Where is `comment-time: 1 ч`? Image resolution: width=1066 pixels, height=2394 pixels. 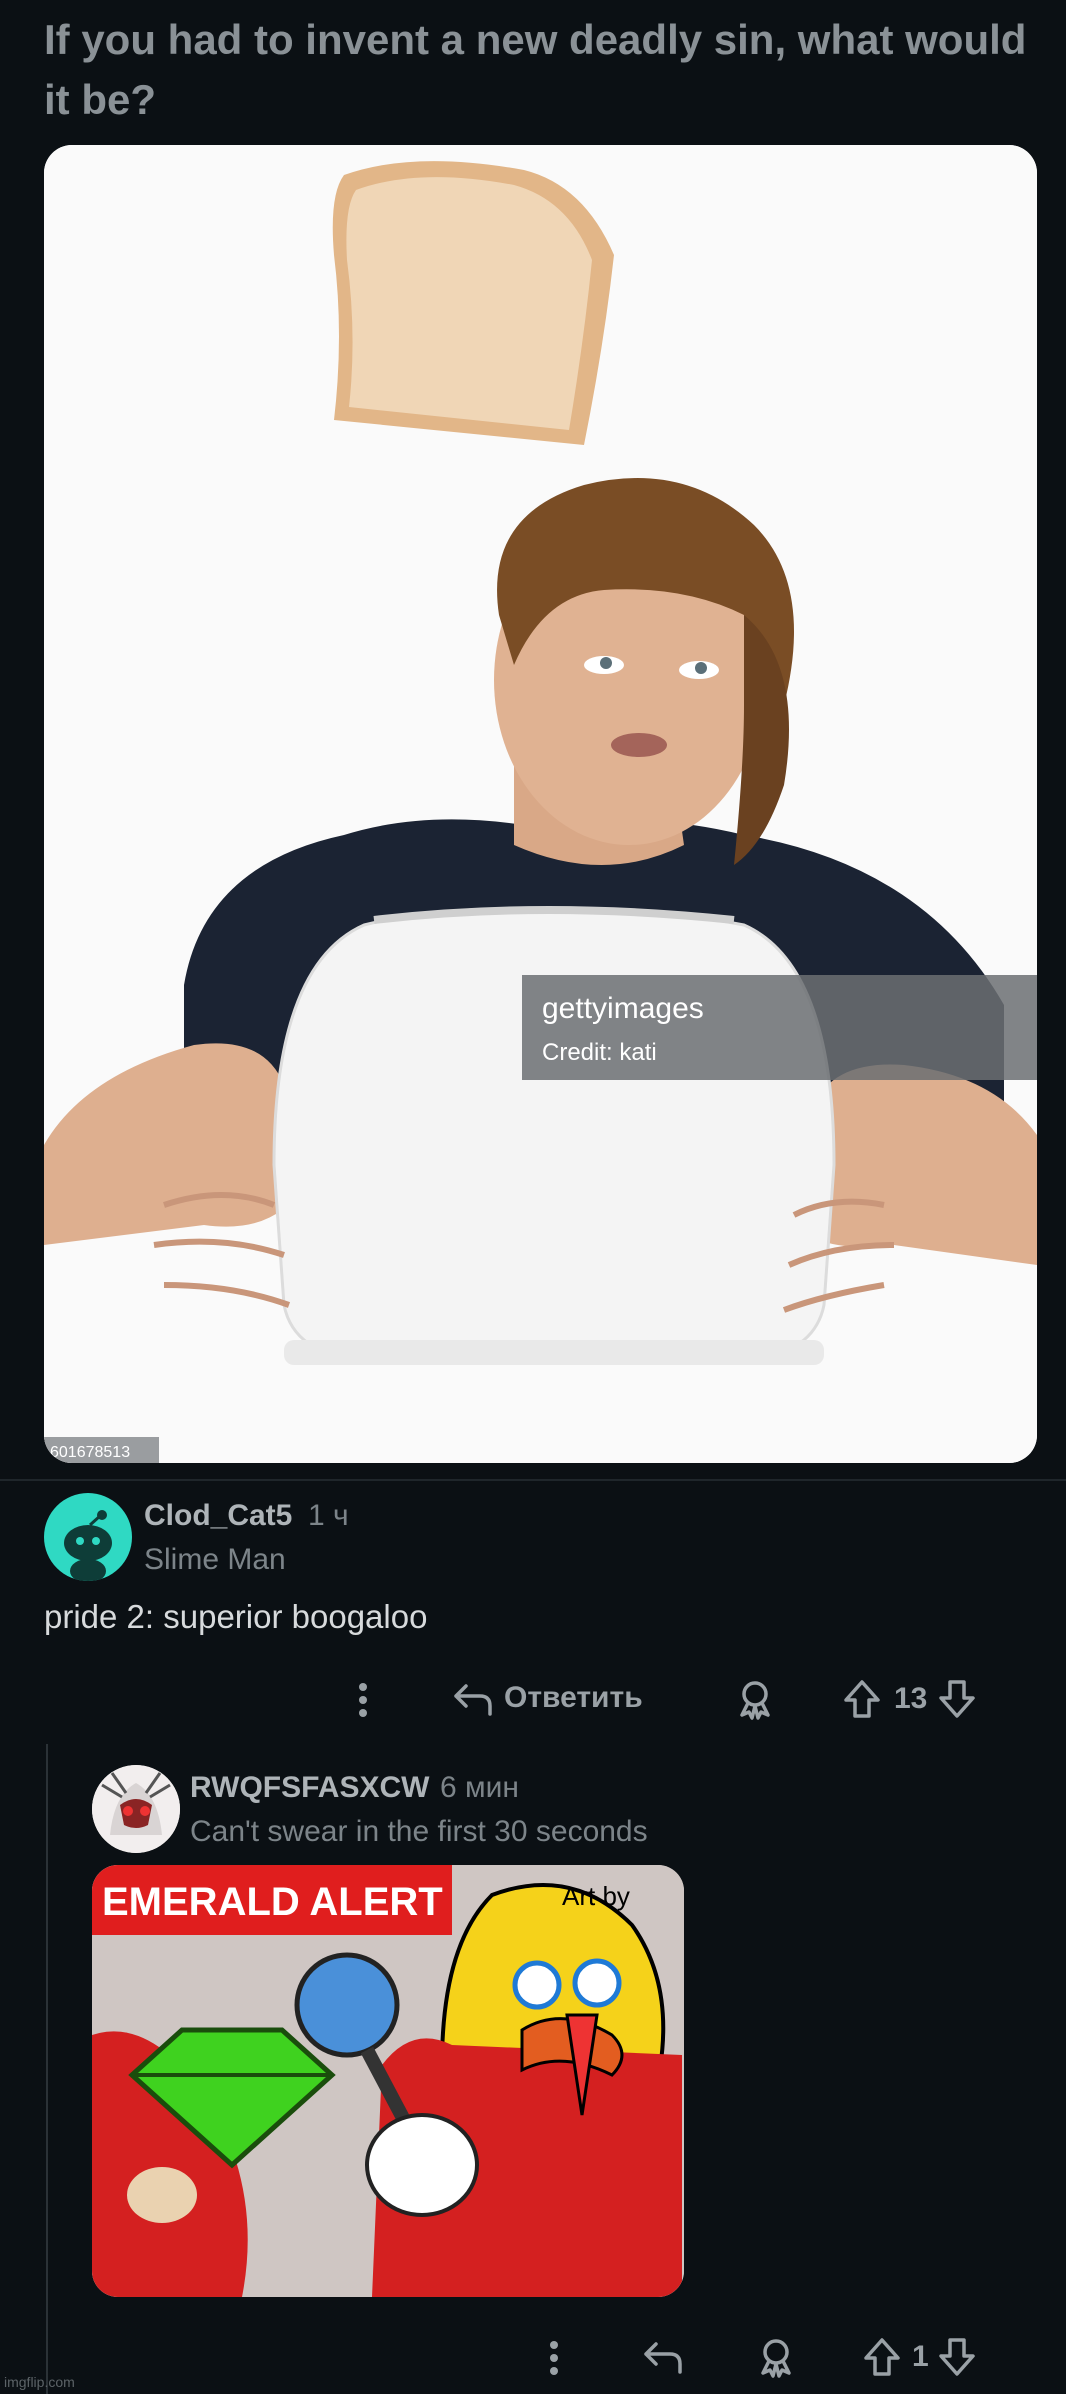 comment-time: 1 ч is located at coordinates (328, 1515).